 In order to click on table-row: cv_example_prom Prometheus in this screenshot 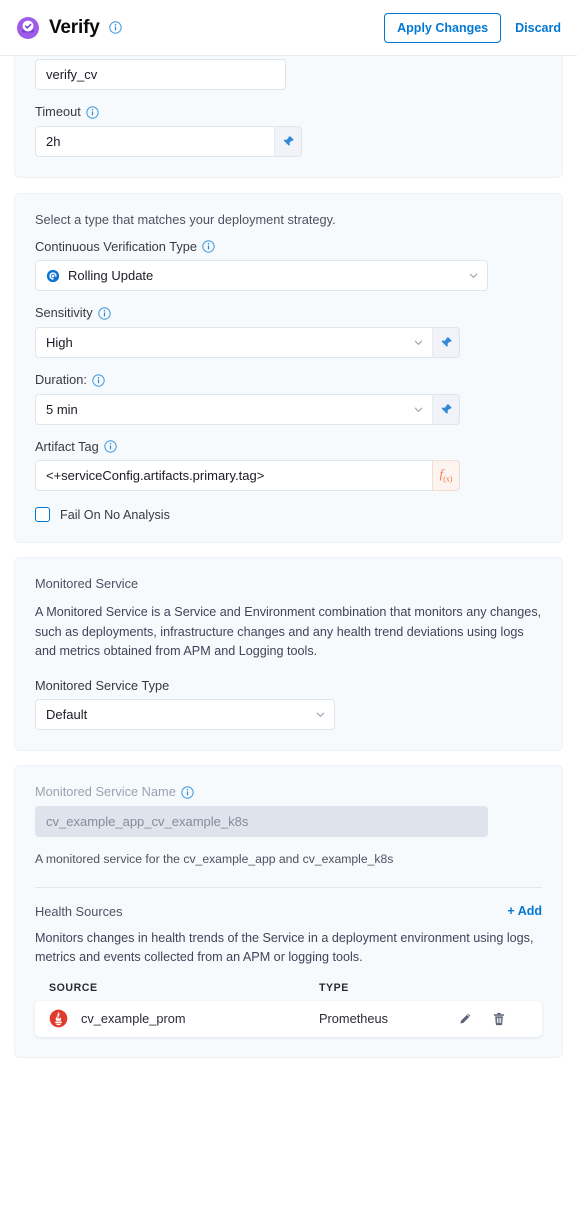, I will do `click(288, 1018)`.